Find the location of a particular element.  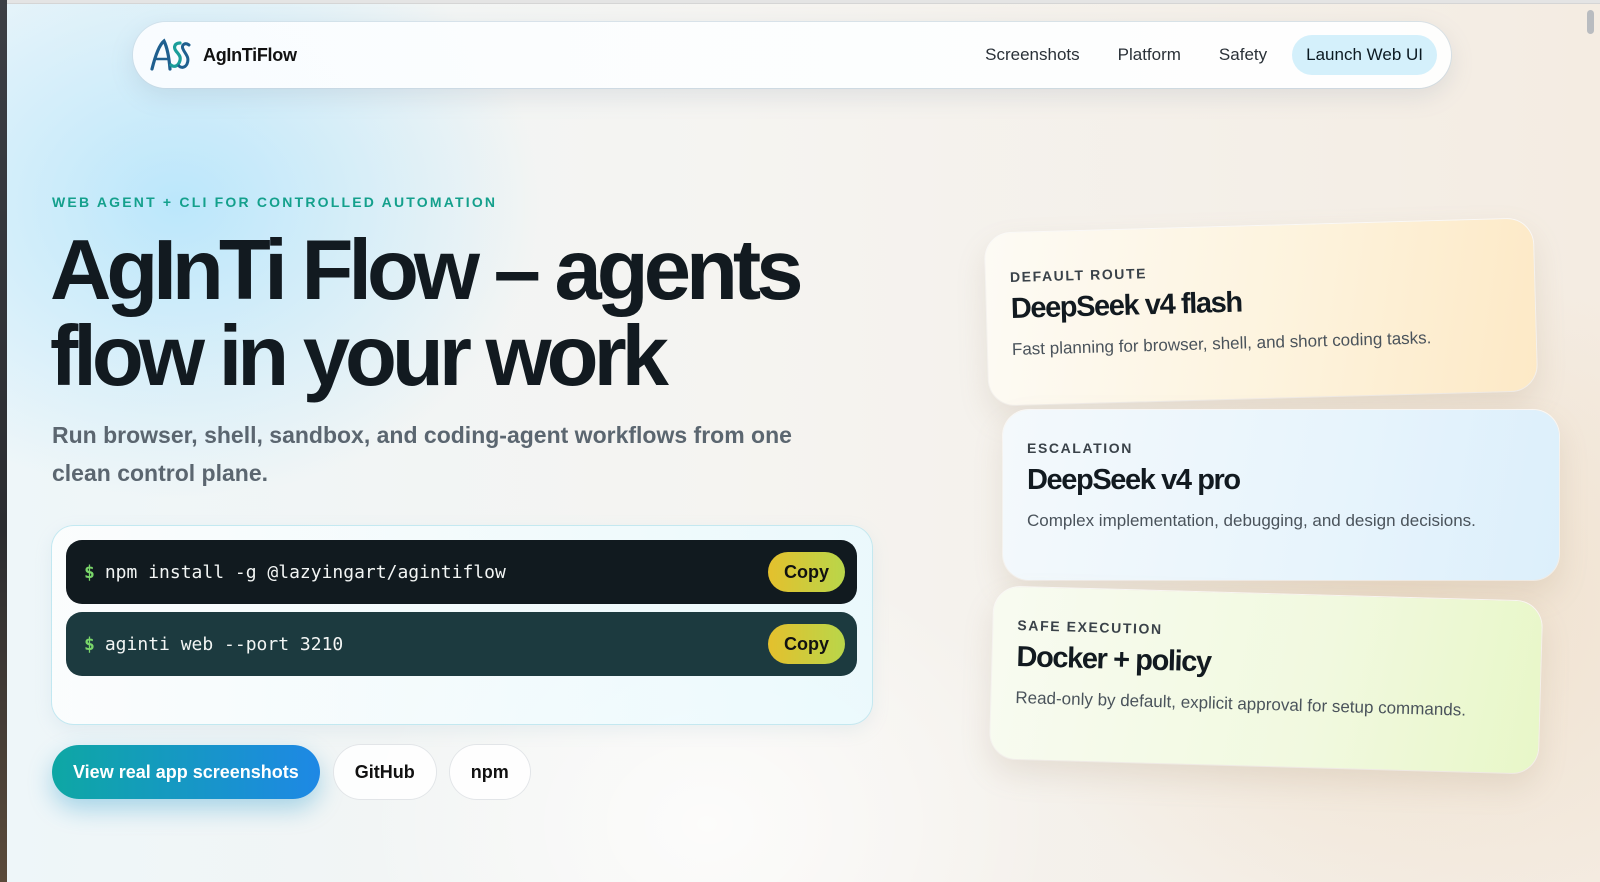

brand-name: AgInTiFlow is located at coordinates (250, 54).